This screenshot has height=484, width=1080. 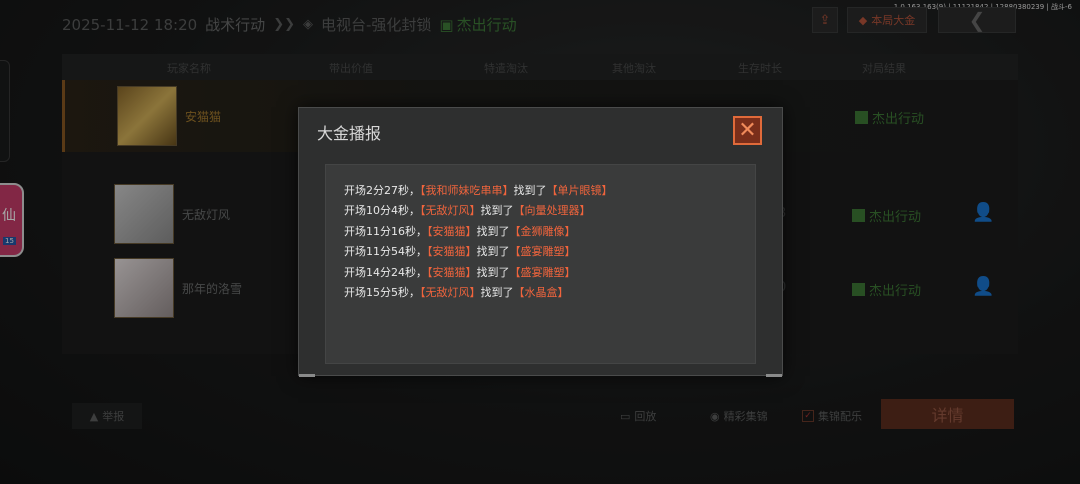 What do you see at coordinates (349, 133) in the screenshot?
I see `dialog-title: 大金播报` at bounding box center [349, 133].